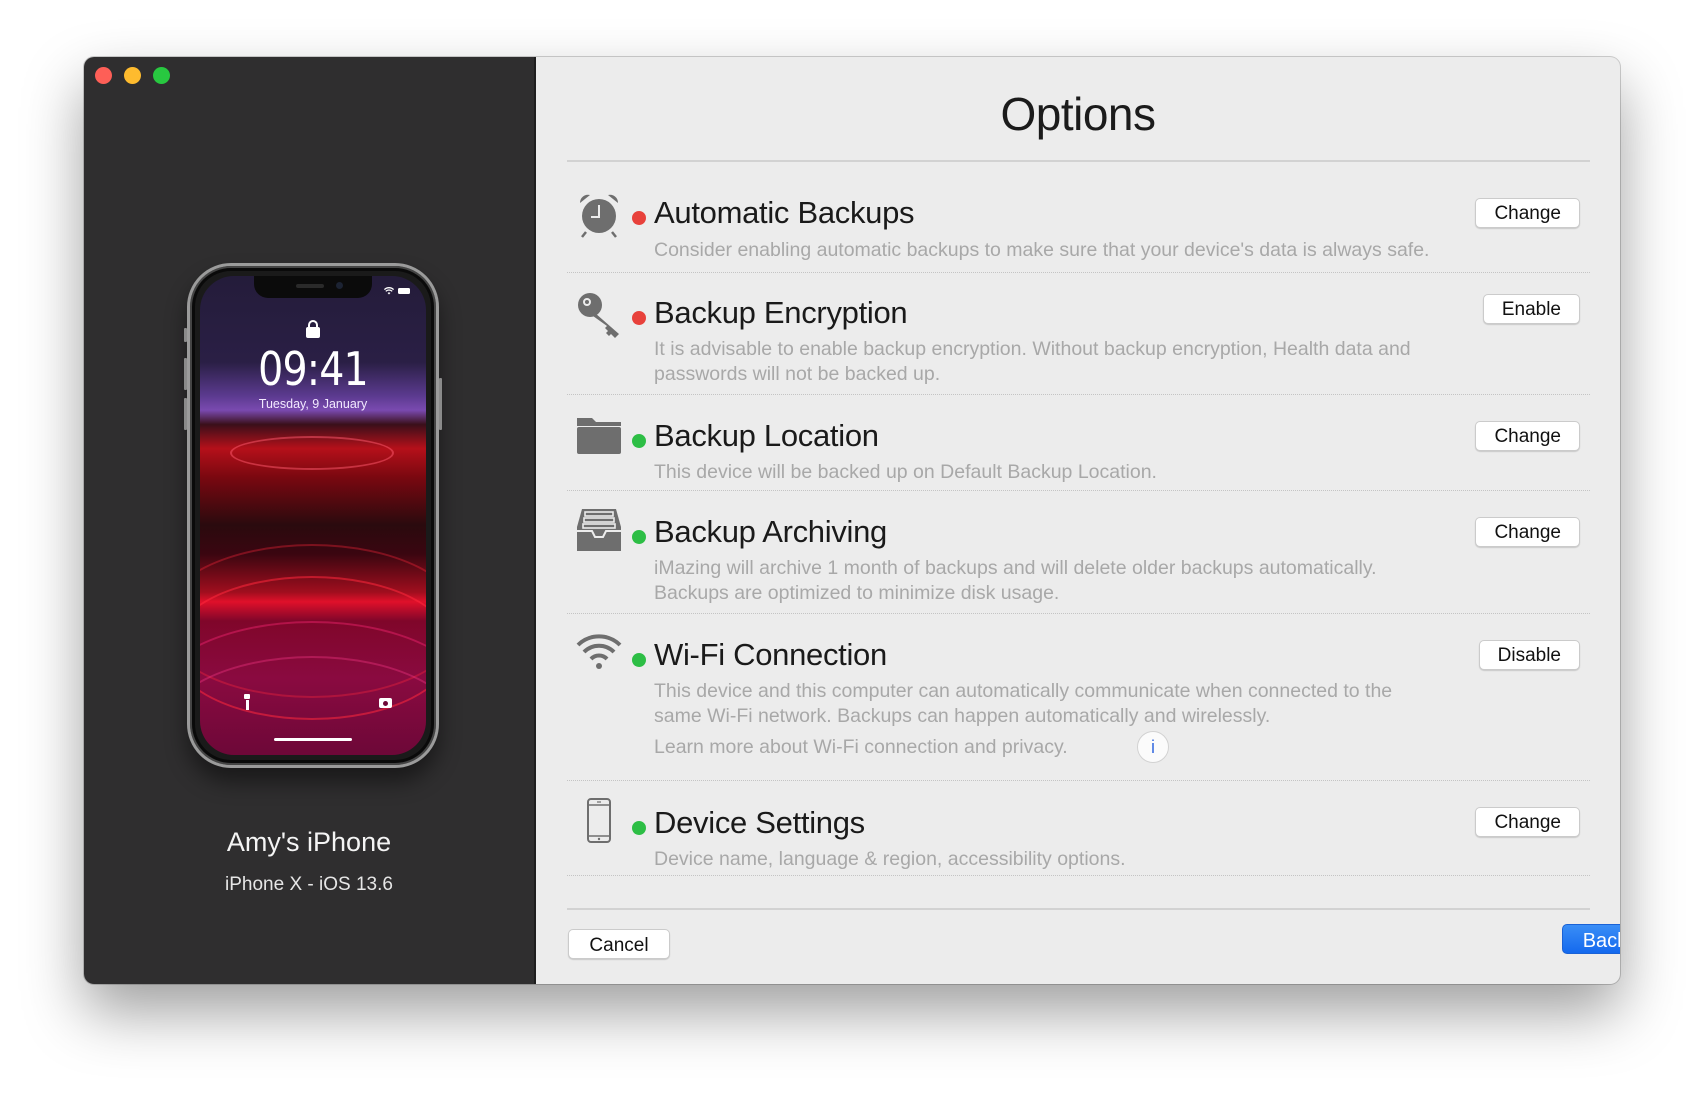 Image resolution: width=1704 pixels, height=1095 pixels. Describe the element at coordinates (1527, 532) in the screenshot. I see `backup-archiving-change-button: Change` at that location.